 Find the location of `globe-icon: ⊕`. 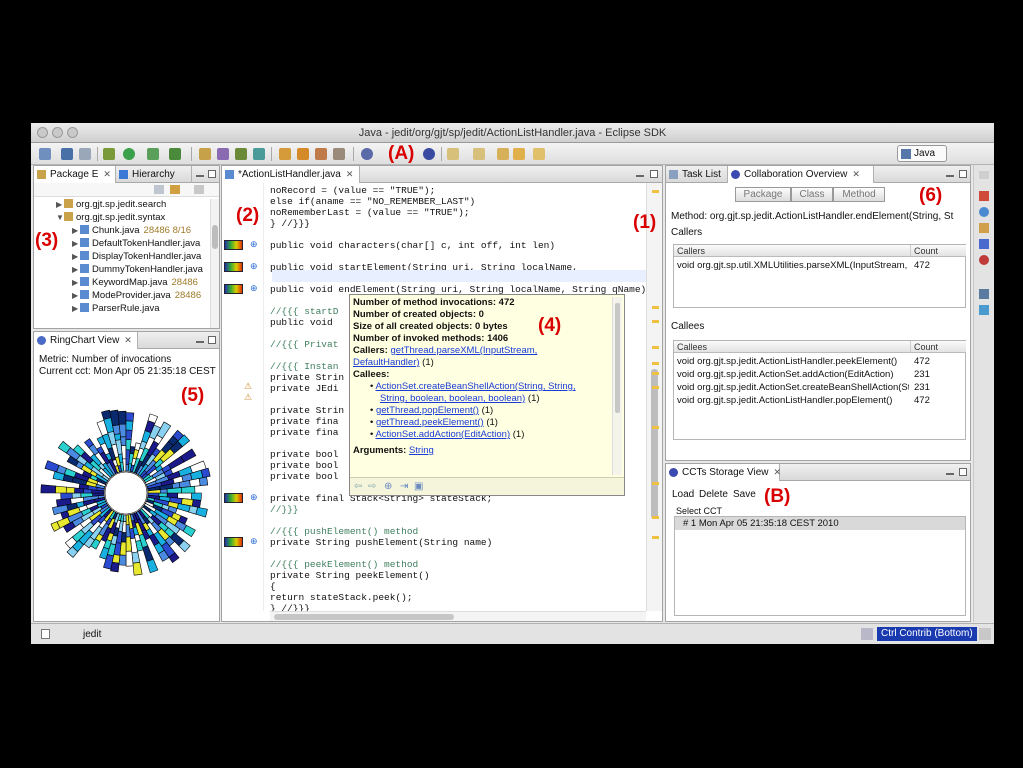

globe-icon: ⊕ is located at coordinates (388, 486).